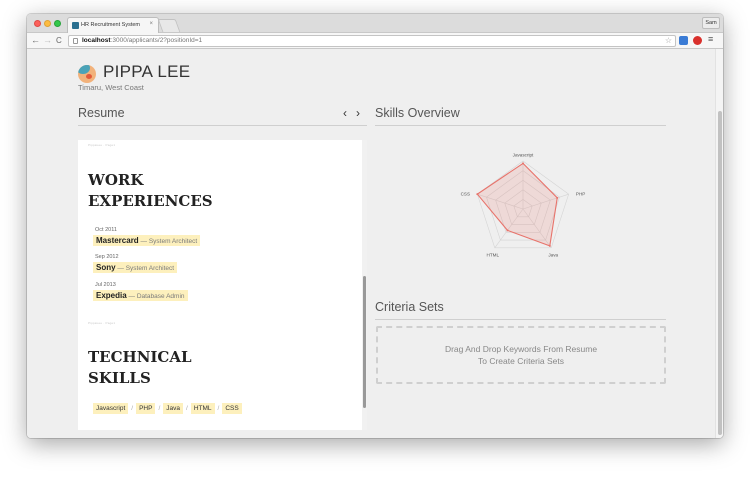  What do you see at coordinates (87, 74) in the screenshot?
I see `avatar` at bounding box center [87, 74].